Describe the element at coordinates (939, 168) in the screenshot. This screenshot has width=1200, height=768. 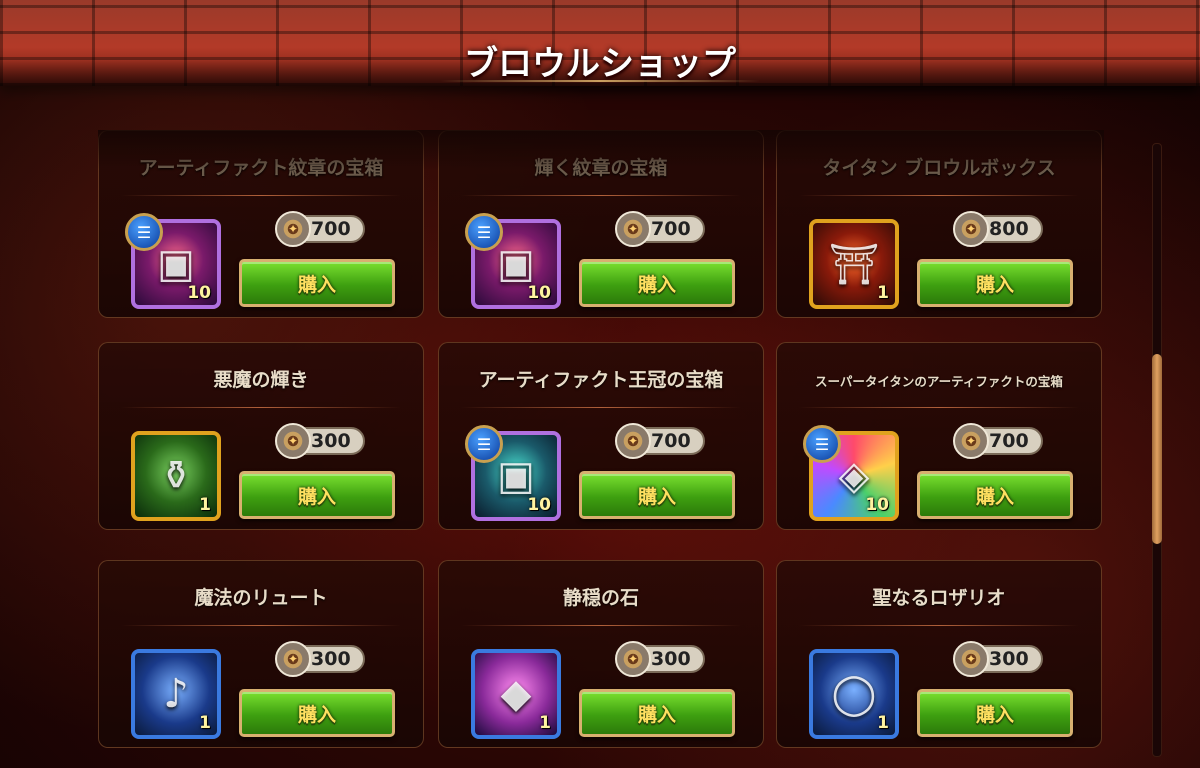
I see `card-title: タイタン ブロウルボックス` at that location.